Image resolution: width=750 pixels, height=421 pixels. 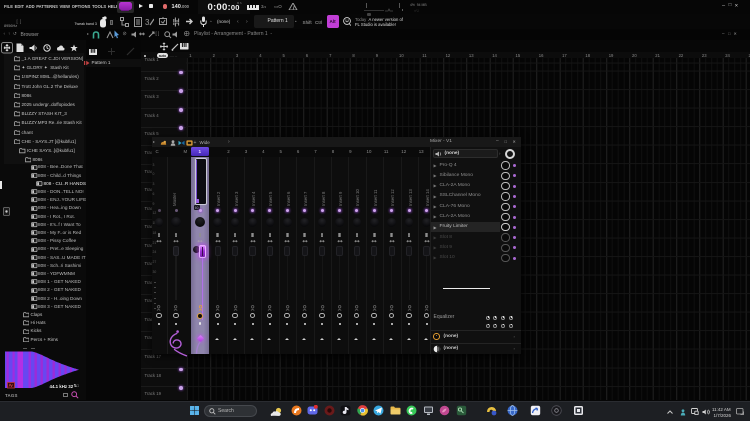 What do you see at coordinates (147, 22) in the screenshot?
I see `svg-text: 3` at bounding box center [147, 22].